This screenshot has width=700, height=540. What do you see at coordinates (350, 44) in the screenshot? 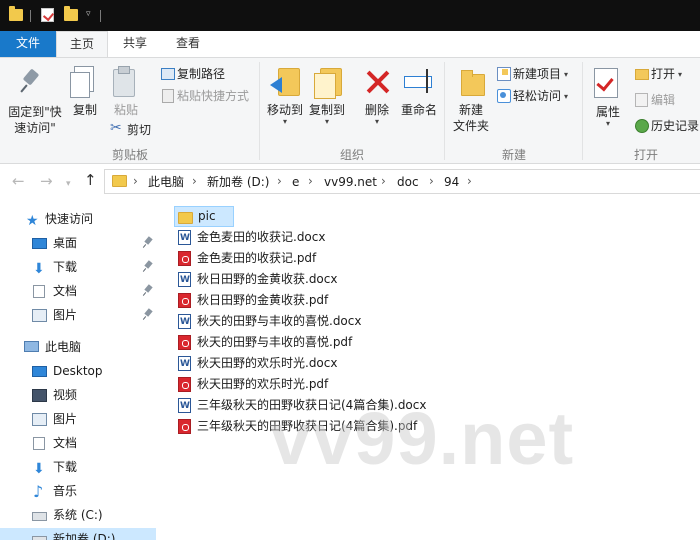
I see `ribbon-tabs: 文件 主页 共享 查看` at bounding box center [350, 44].